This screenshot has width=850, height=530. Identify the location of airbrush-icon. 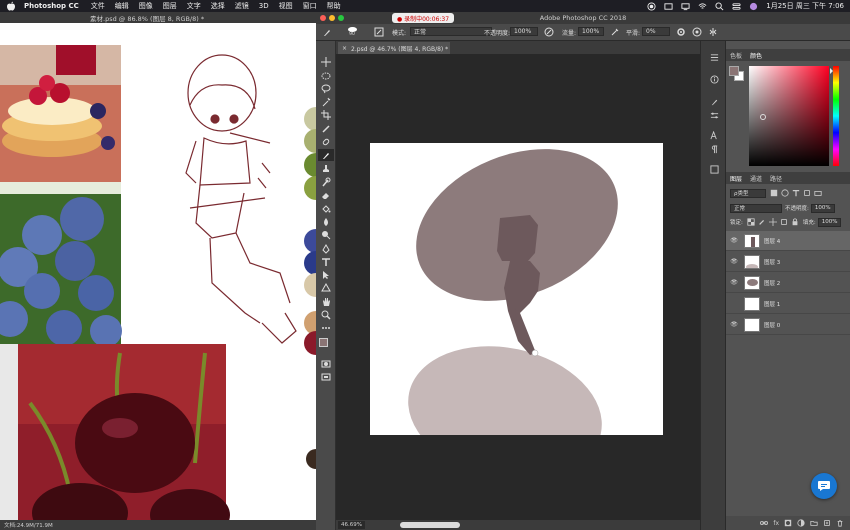
(615, 32).